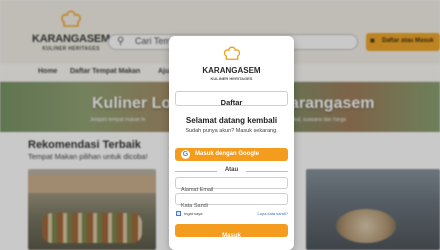  What do you see at coordinates (231, 78) in the screenshot?
I see `modal-logo-subtitle: KULINER HERITAGES` at bounding box center [231, 78].